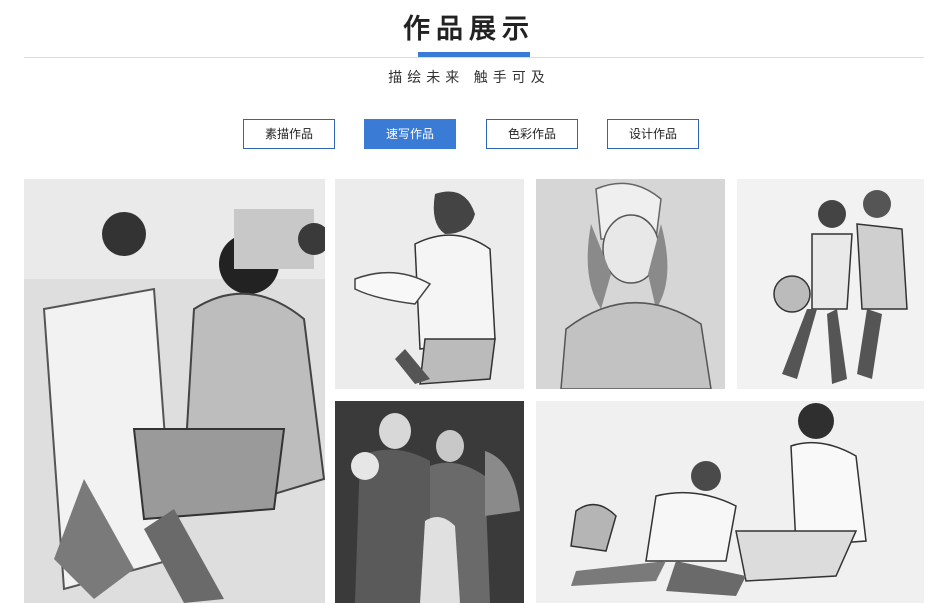  I want to click on gallery-item-girl-portrait, so click(630, 284).